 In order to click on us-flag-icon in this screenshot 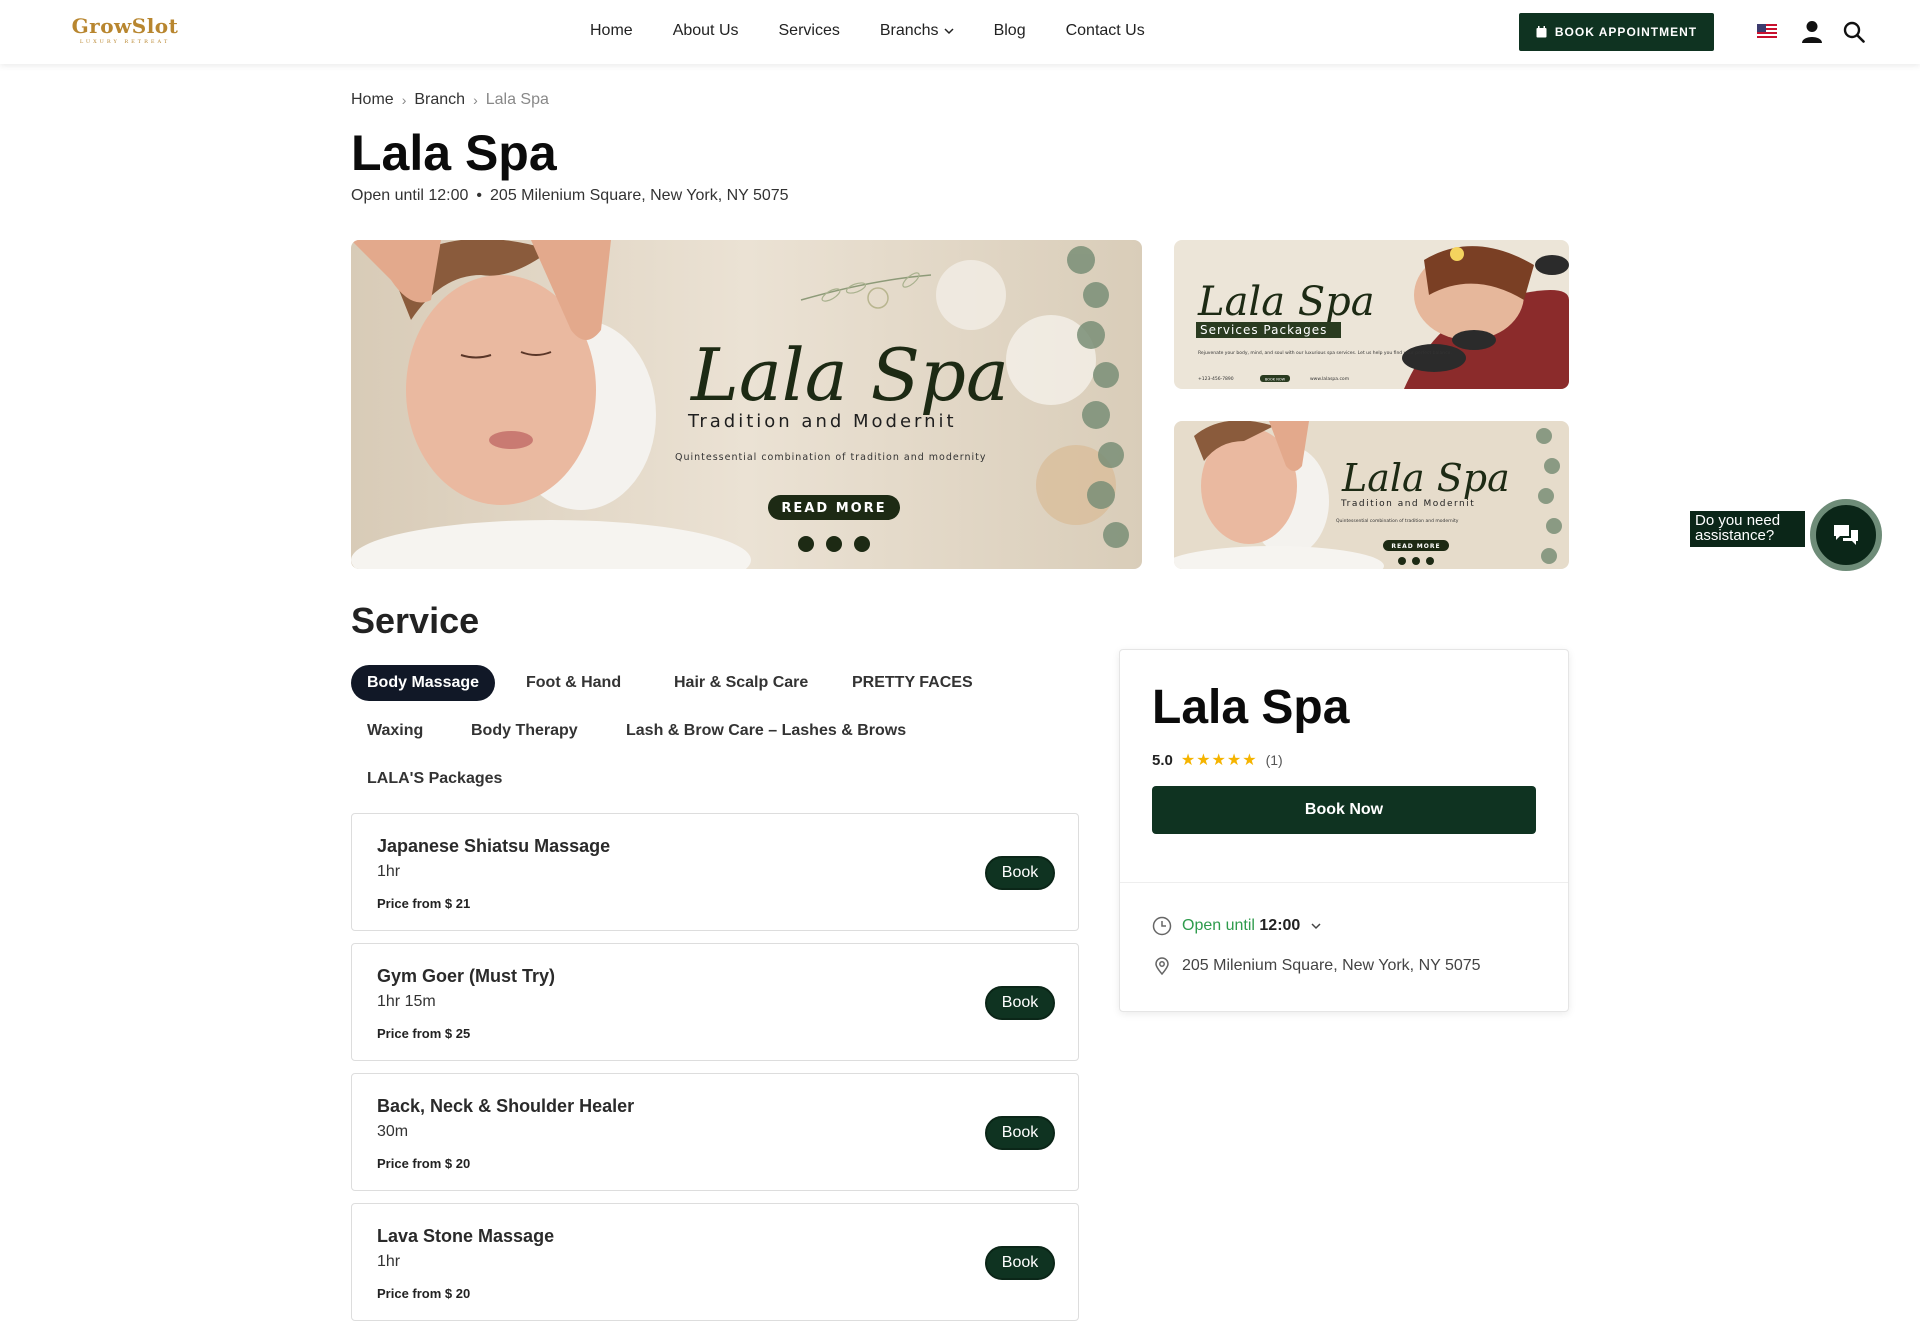, I will do `click(1767, 31)`.